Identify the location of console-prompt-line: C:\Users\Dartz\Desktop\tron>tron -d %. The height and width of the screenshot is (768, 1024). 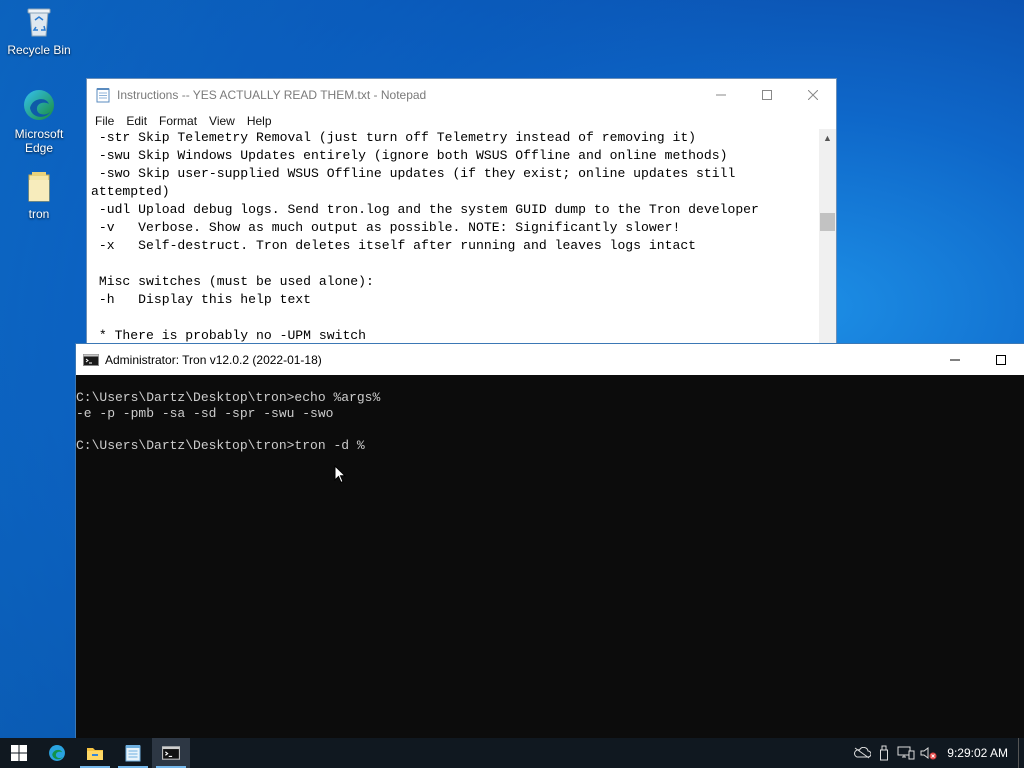
(550, 446).